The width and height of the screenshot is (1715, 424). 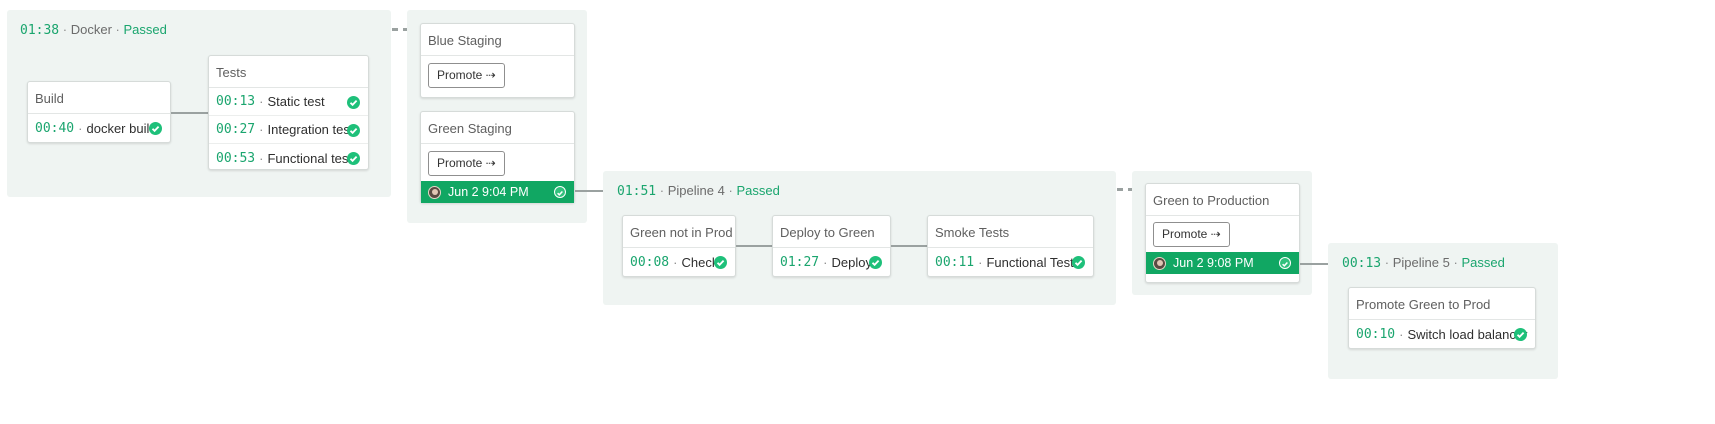 What do you see at coordinates (1213, 263) in the screenshot?
I see `approval-time: Jun 2 9:08 PM` at bounding box center [1213, 263].